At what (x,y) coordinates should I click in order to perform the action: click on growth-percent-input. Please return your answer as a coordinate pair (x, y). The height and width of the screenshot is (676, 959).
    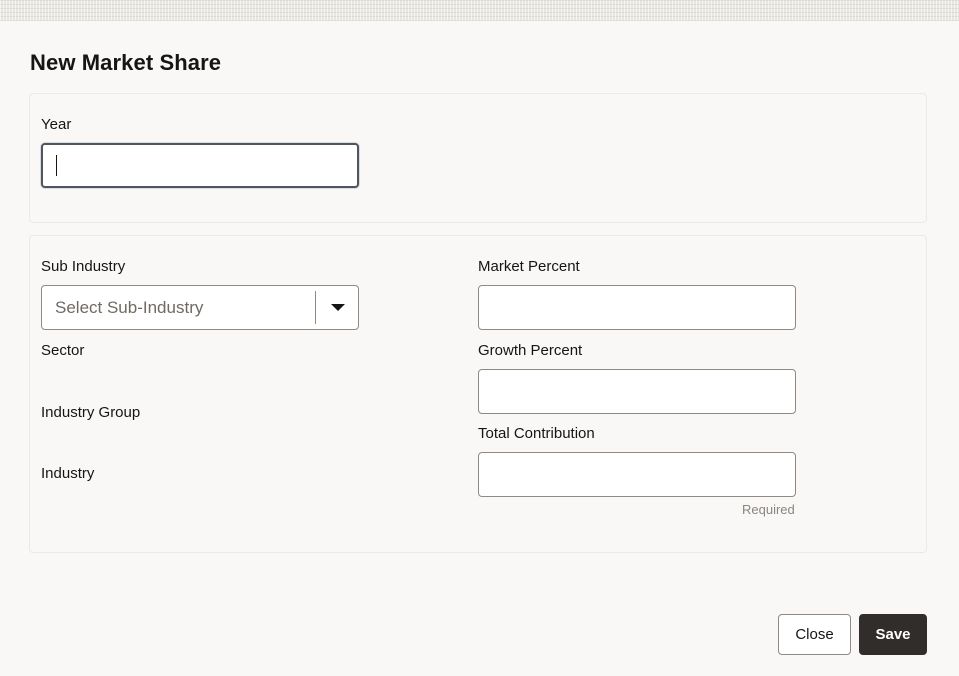
    Looking at the image, I should click on (637, 391).